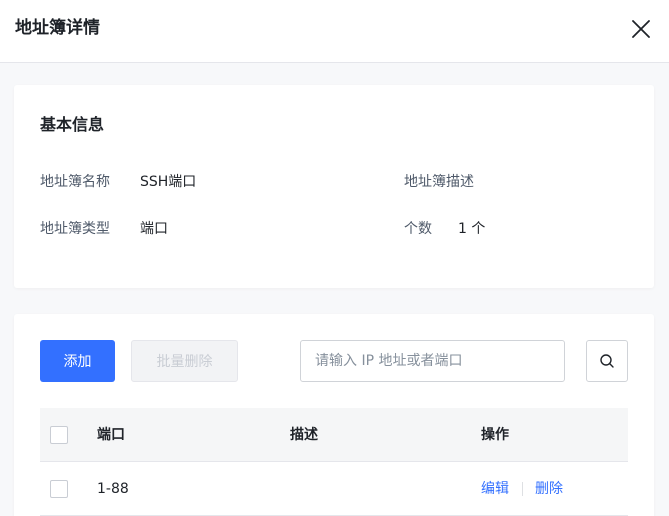  What do you see at coordinates (304, 435) in the screenshot?
I see `column-header-description: 描述` at bounding box center [304, 435].